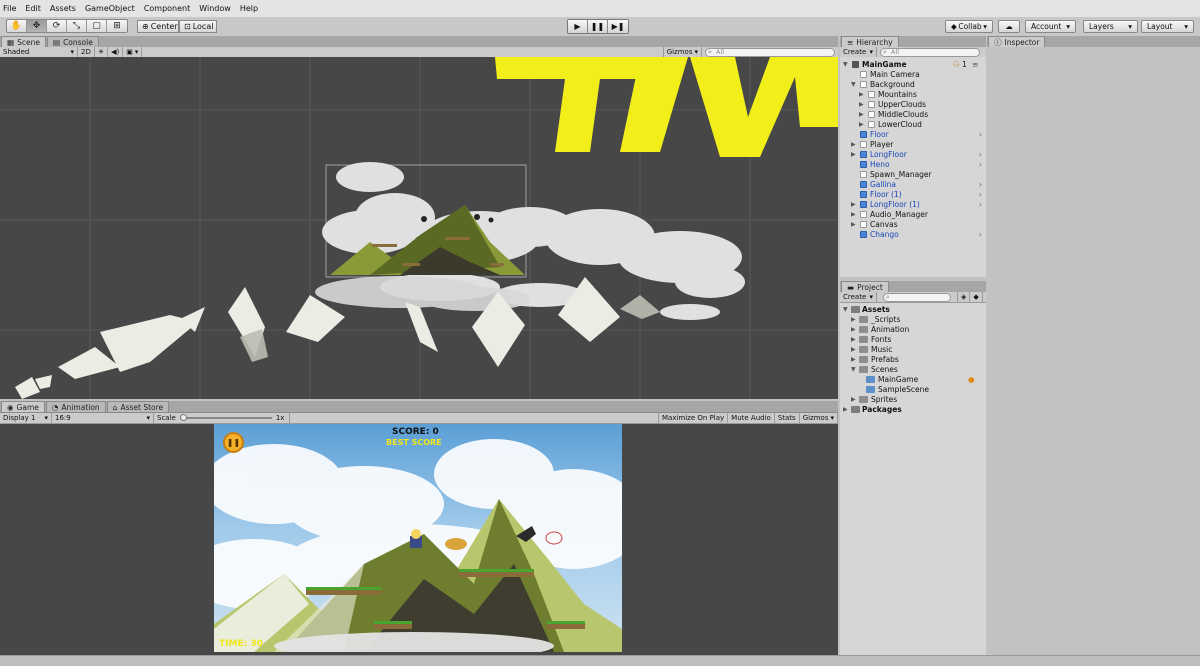 The height and width of the screenshot is (666, 1200). What do you see at coordinates (249, 8) in the screenshot?
I see `menu-help: Help` at bounding box center [249, 8].